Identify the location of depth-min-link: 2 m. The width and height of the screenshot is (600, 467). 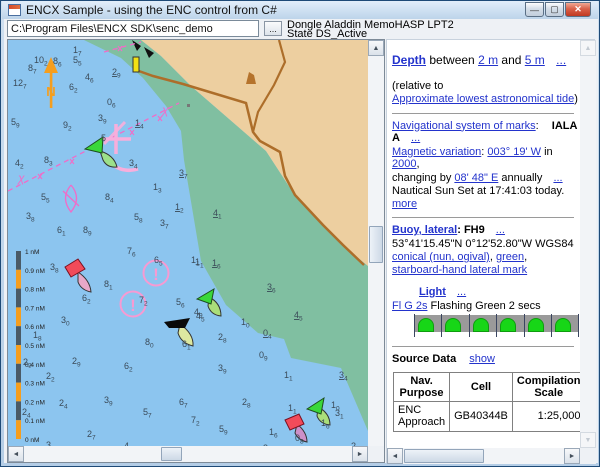
(488, 60).